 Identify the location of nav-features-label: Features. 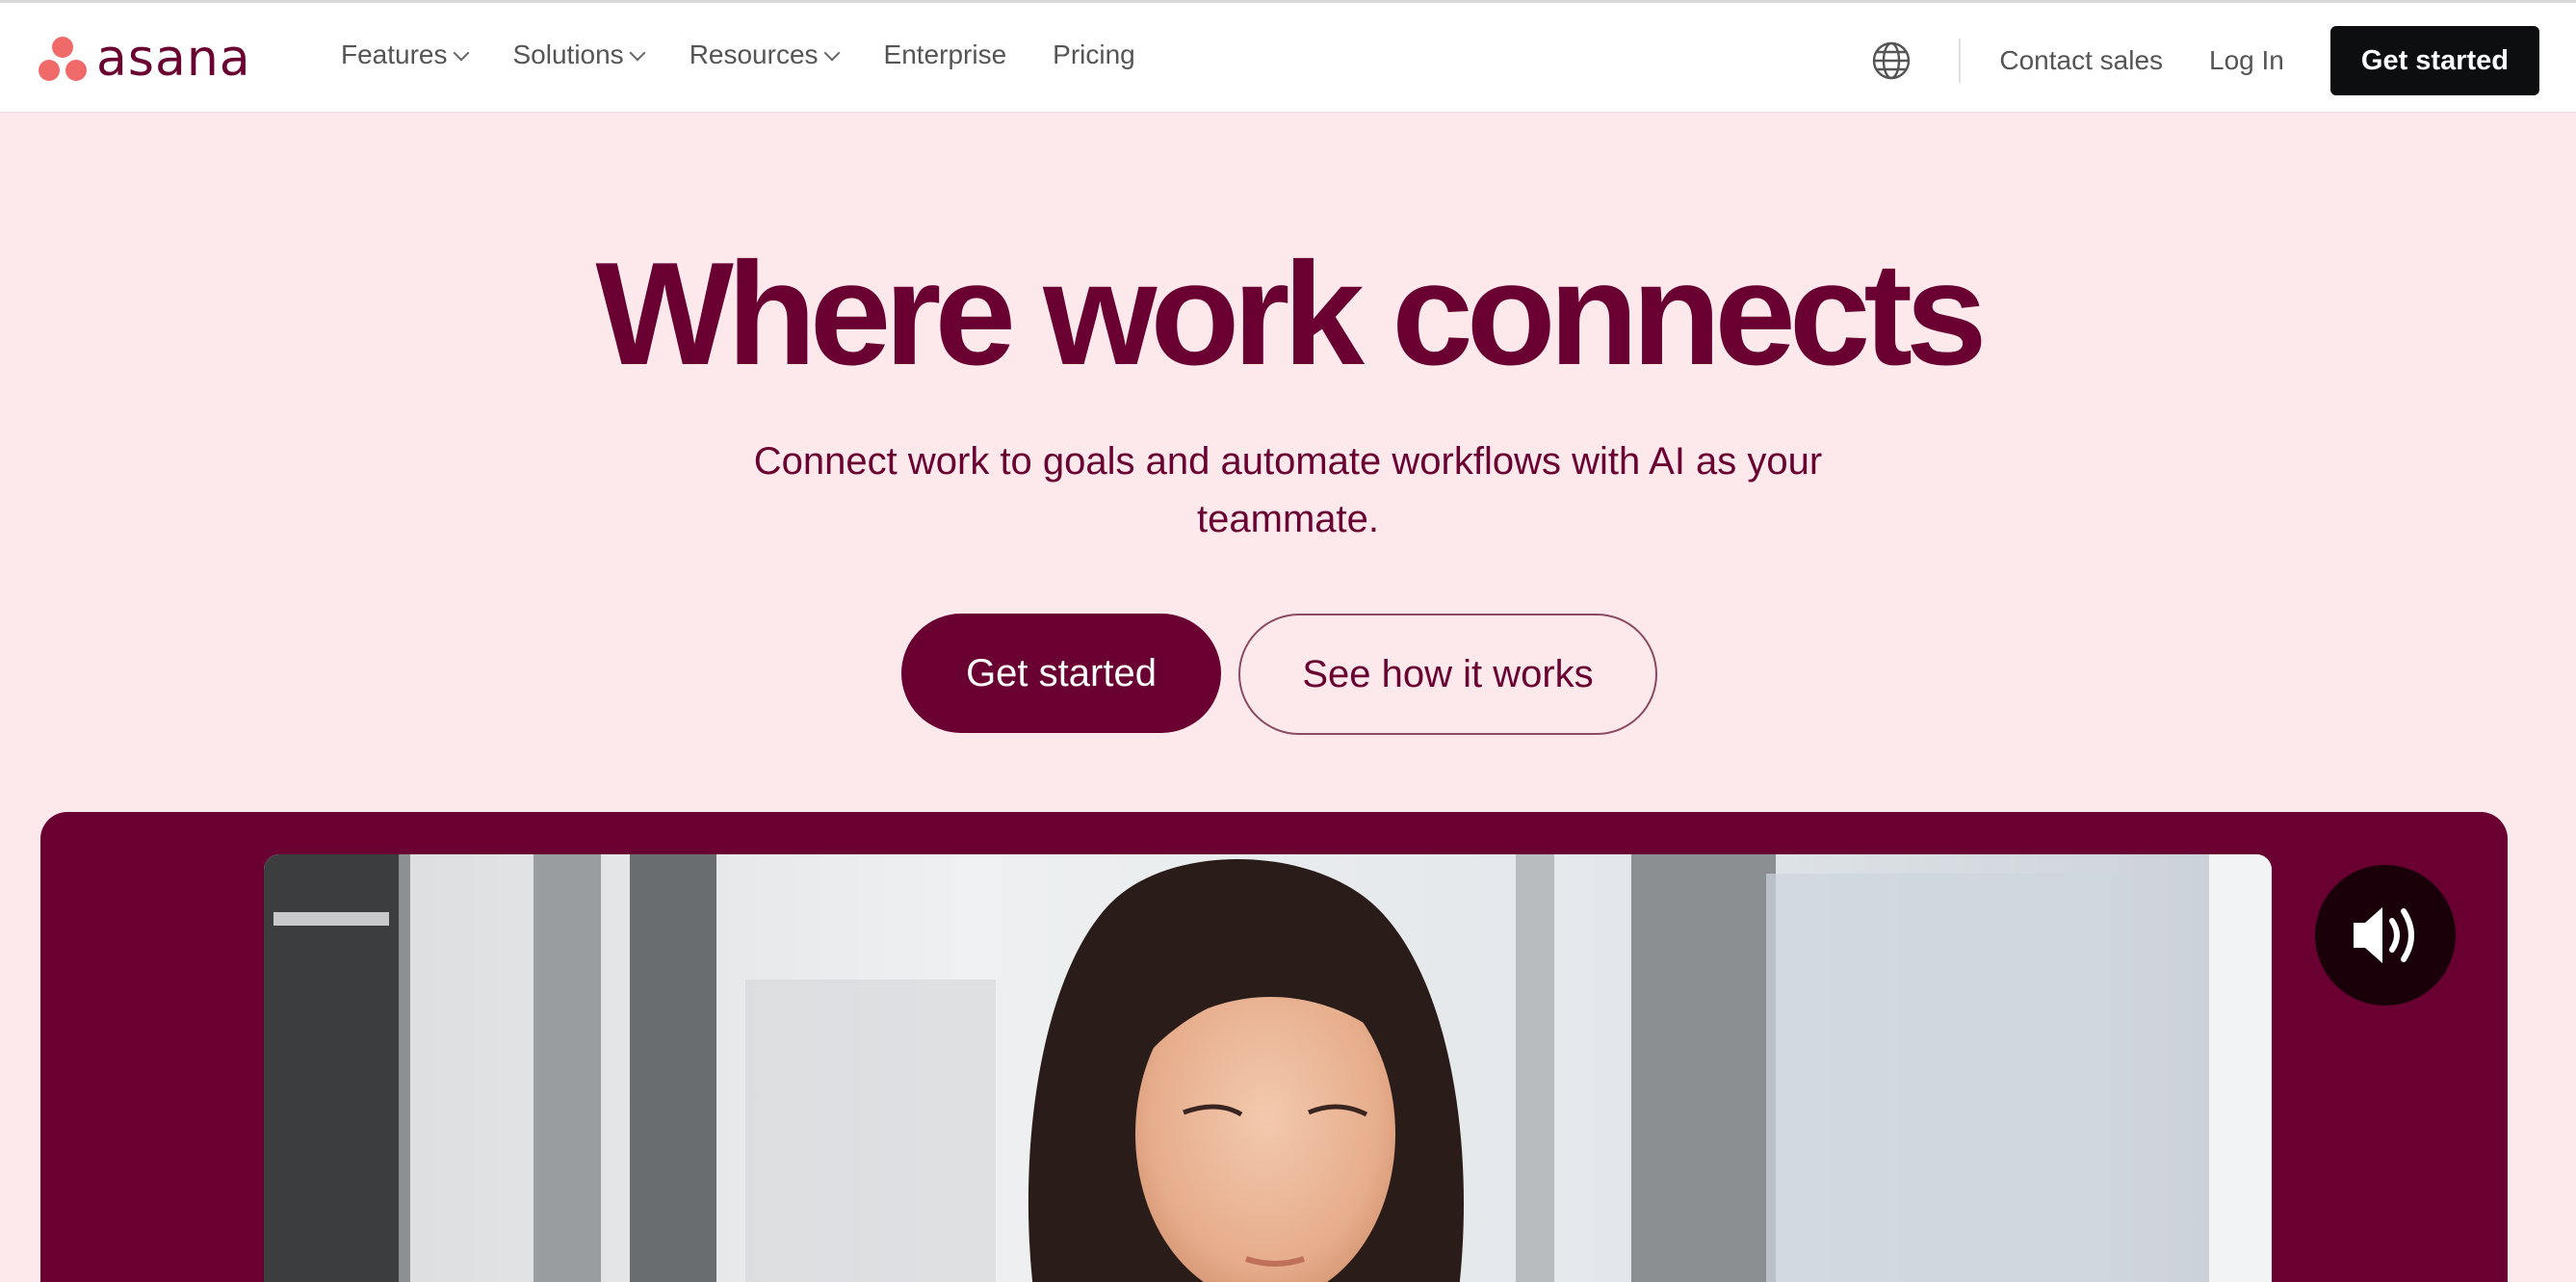
(394, 54).